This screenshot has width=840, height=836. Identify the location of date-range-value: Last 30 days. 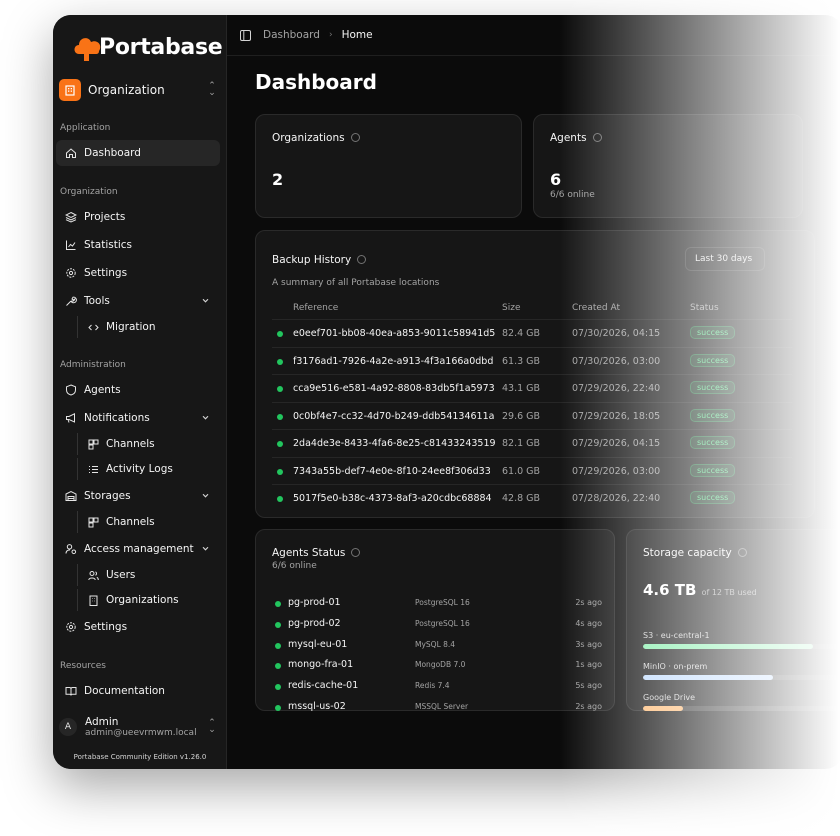
(724, 259).